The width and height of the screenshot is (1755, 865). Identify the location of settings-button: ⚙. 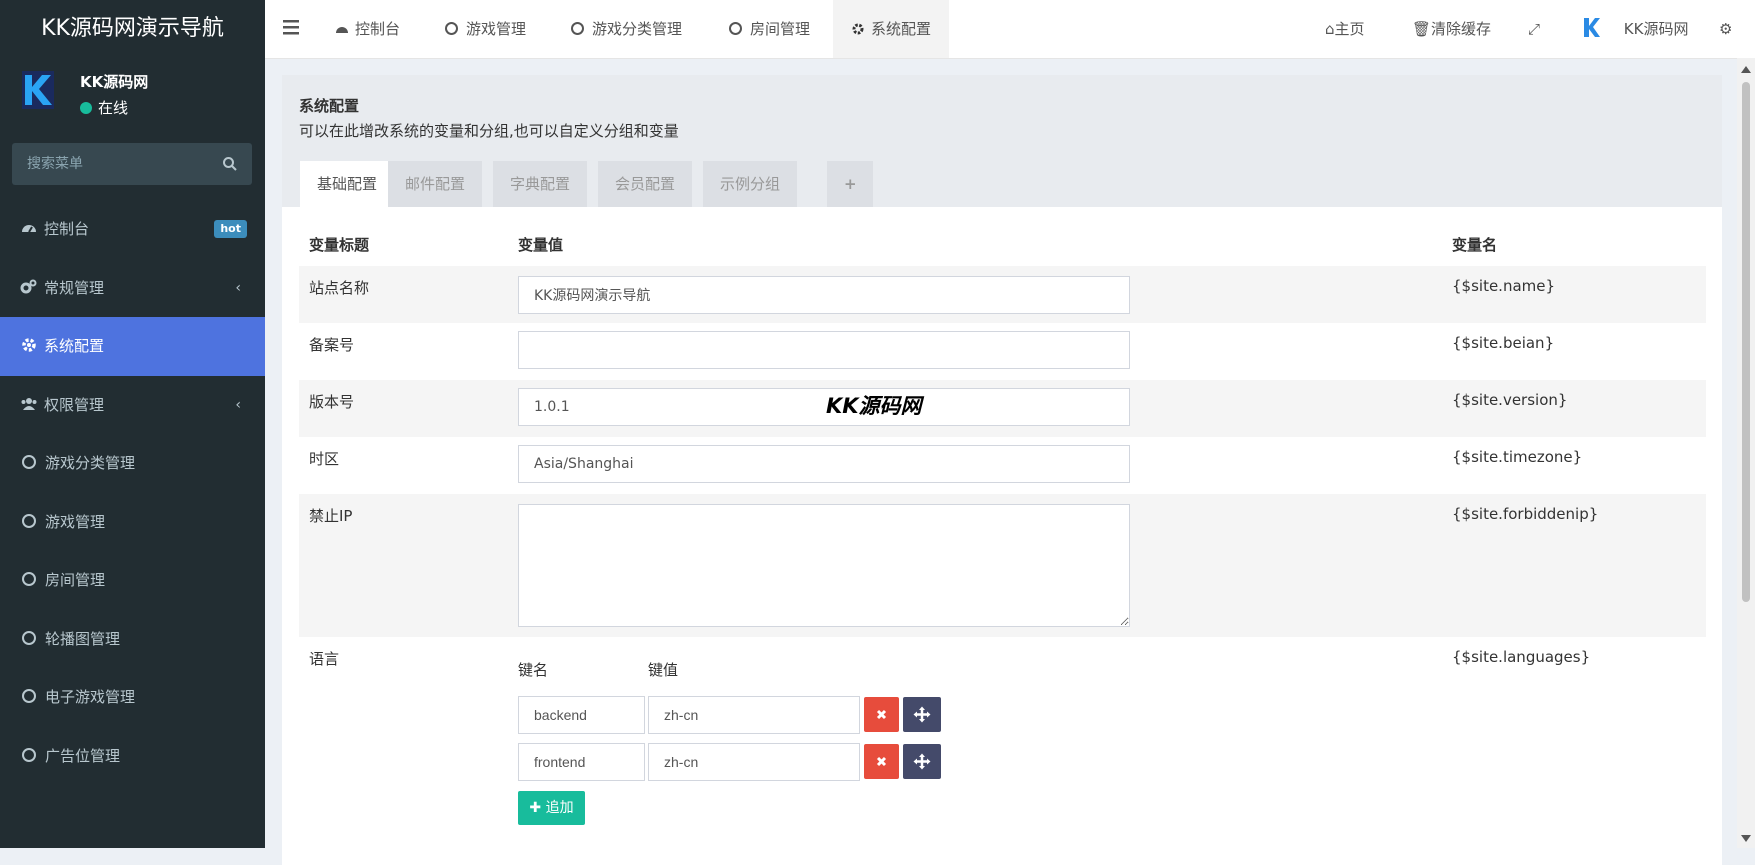
(1725, 29).